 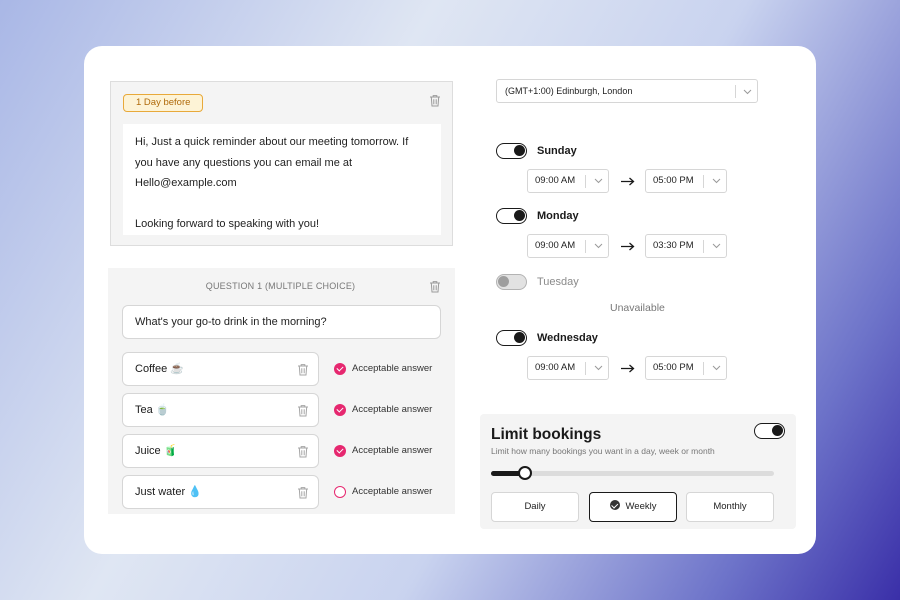 I want to click on period-option-daily: Daily, so click(x=535, y=507).